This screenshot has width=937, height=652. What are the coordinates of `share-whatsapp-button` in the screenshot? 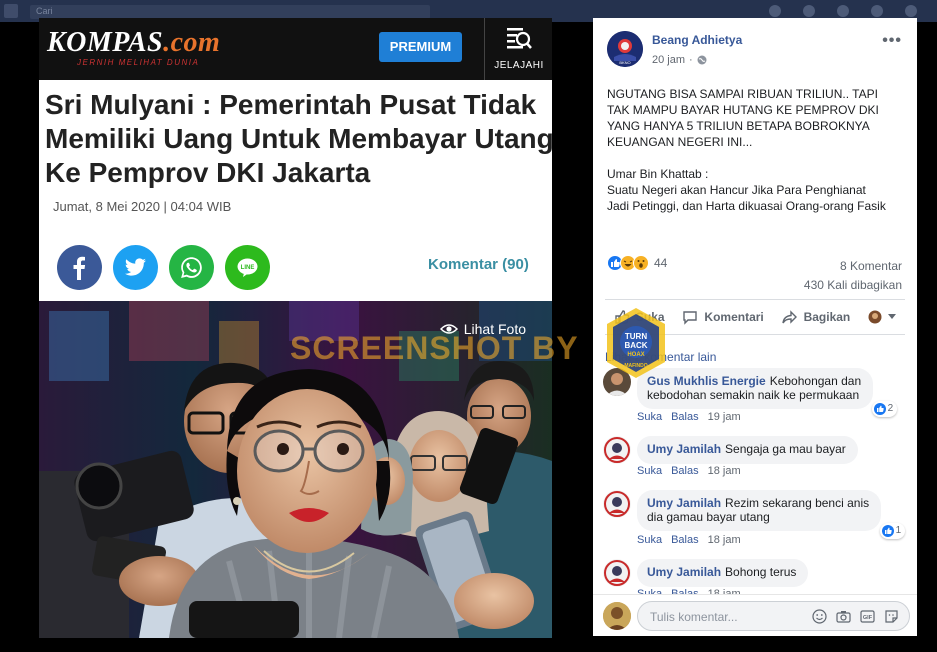 It's located at (191, 267).